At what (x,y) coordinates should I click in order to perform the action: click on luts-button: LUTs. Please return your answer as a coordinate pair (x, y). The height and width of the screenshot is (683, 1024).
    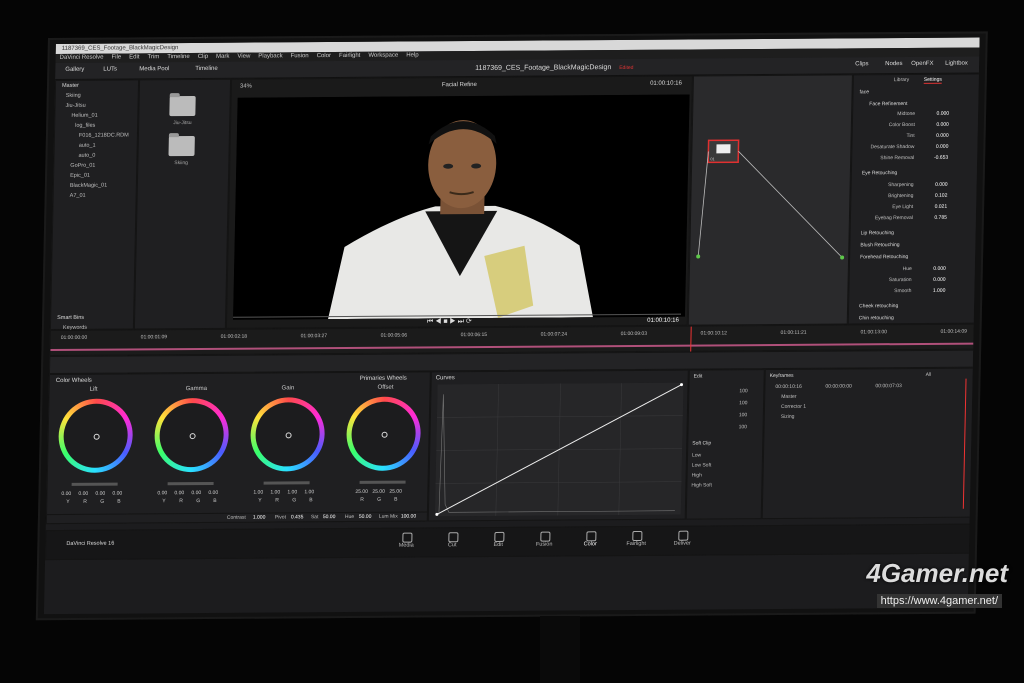
    Looking at the image, I should click on (110, 70).